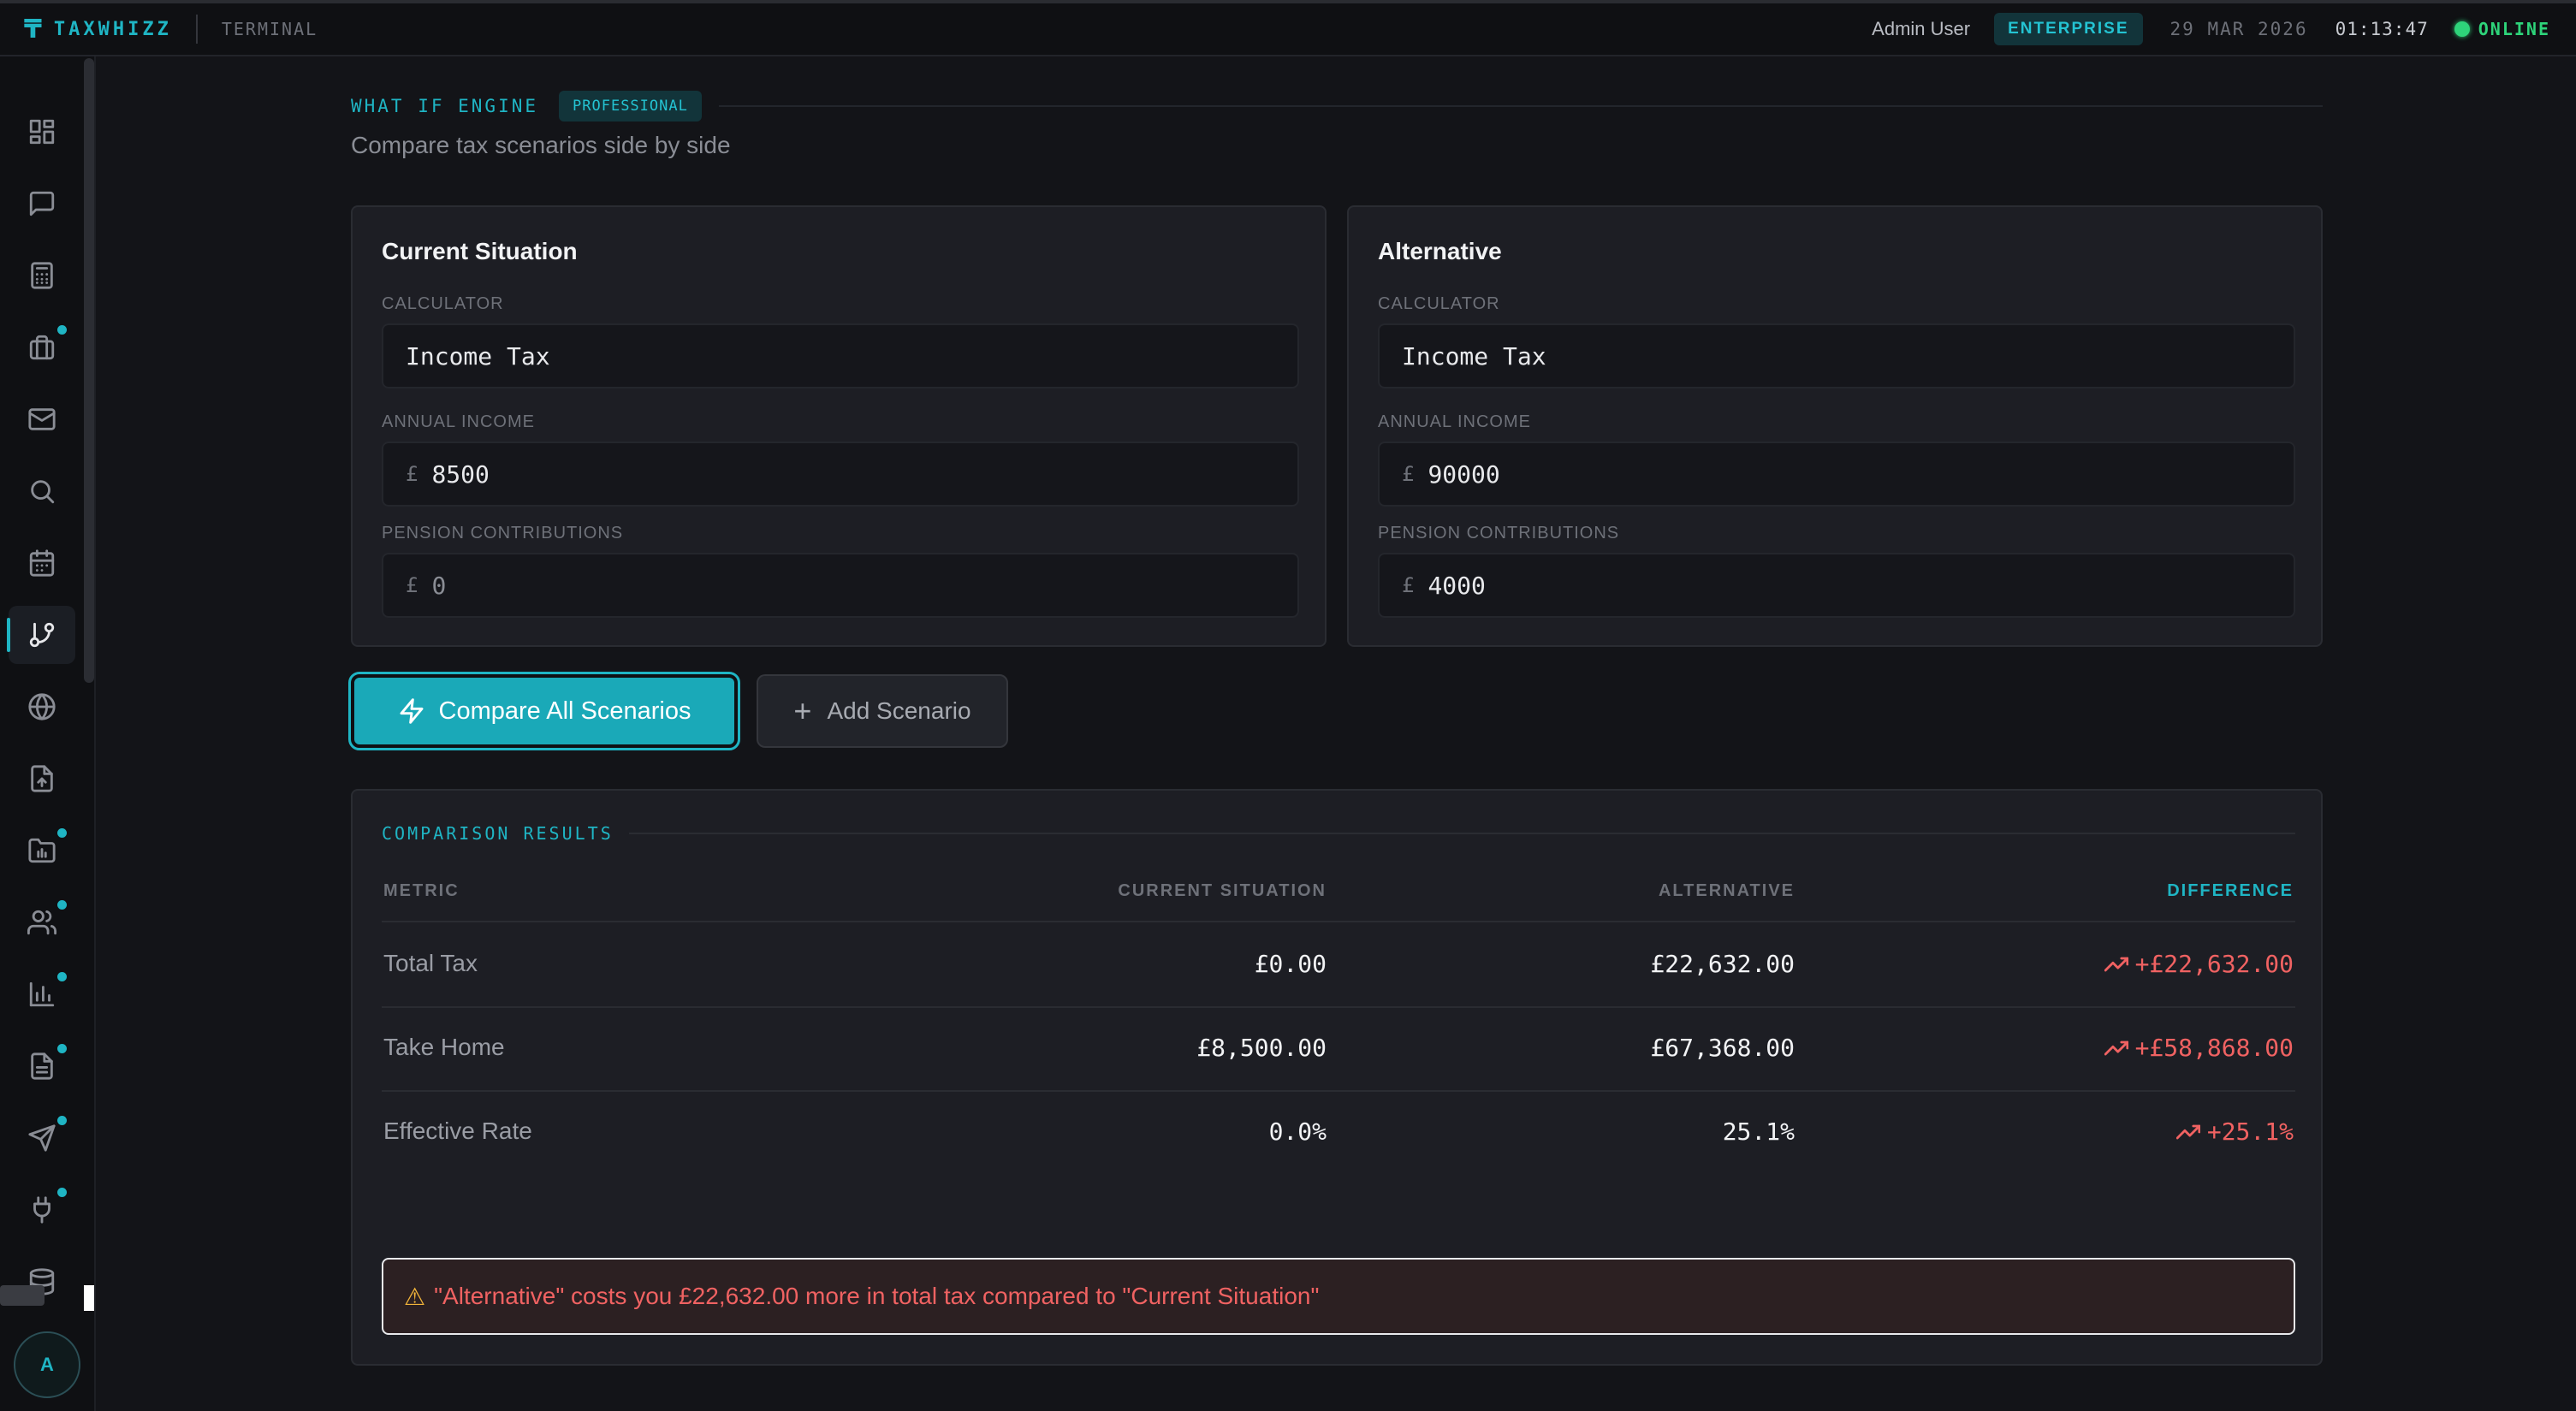 This screenshot has width=2576, height=1411. Describe the element at coordinates (2250, 1132) in the screenshot. I see `difference-value: +25.1%` at that location.